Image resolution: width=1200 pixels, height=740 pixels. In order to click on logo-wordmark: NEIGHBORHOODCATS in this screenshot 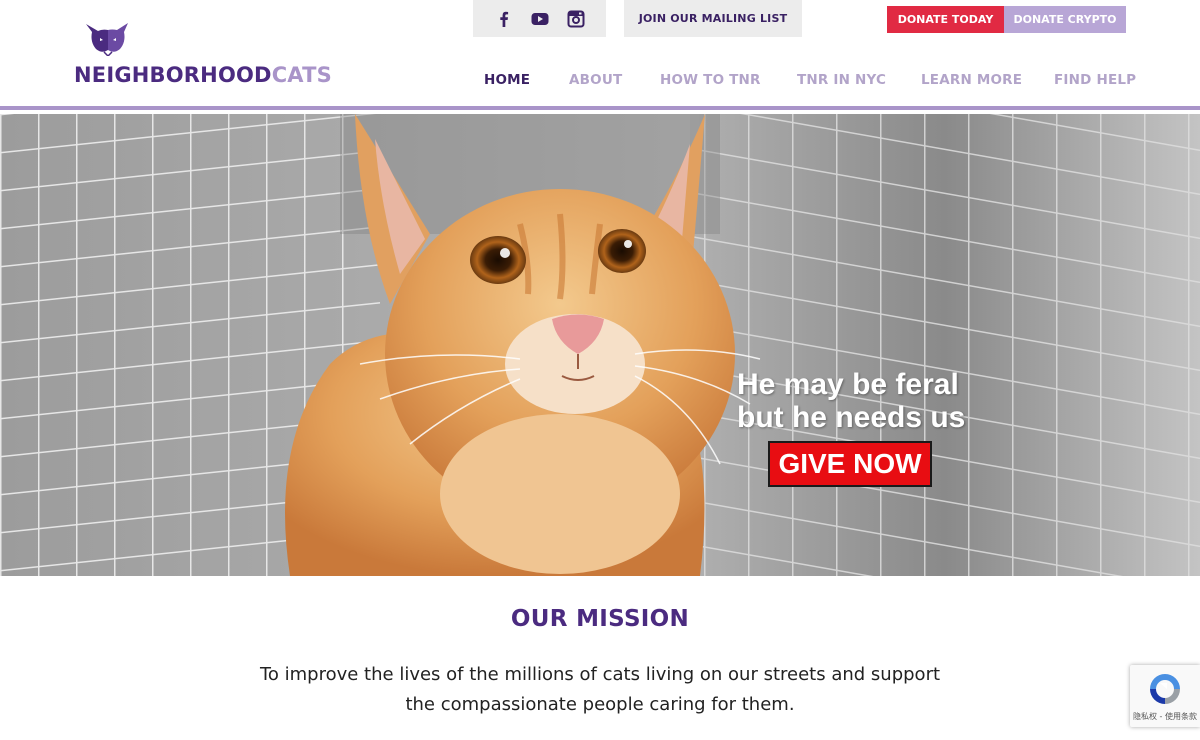, I will do `click(203, 75)`.